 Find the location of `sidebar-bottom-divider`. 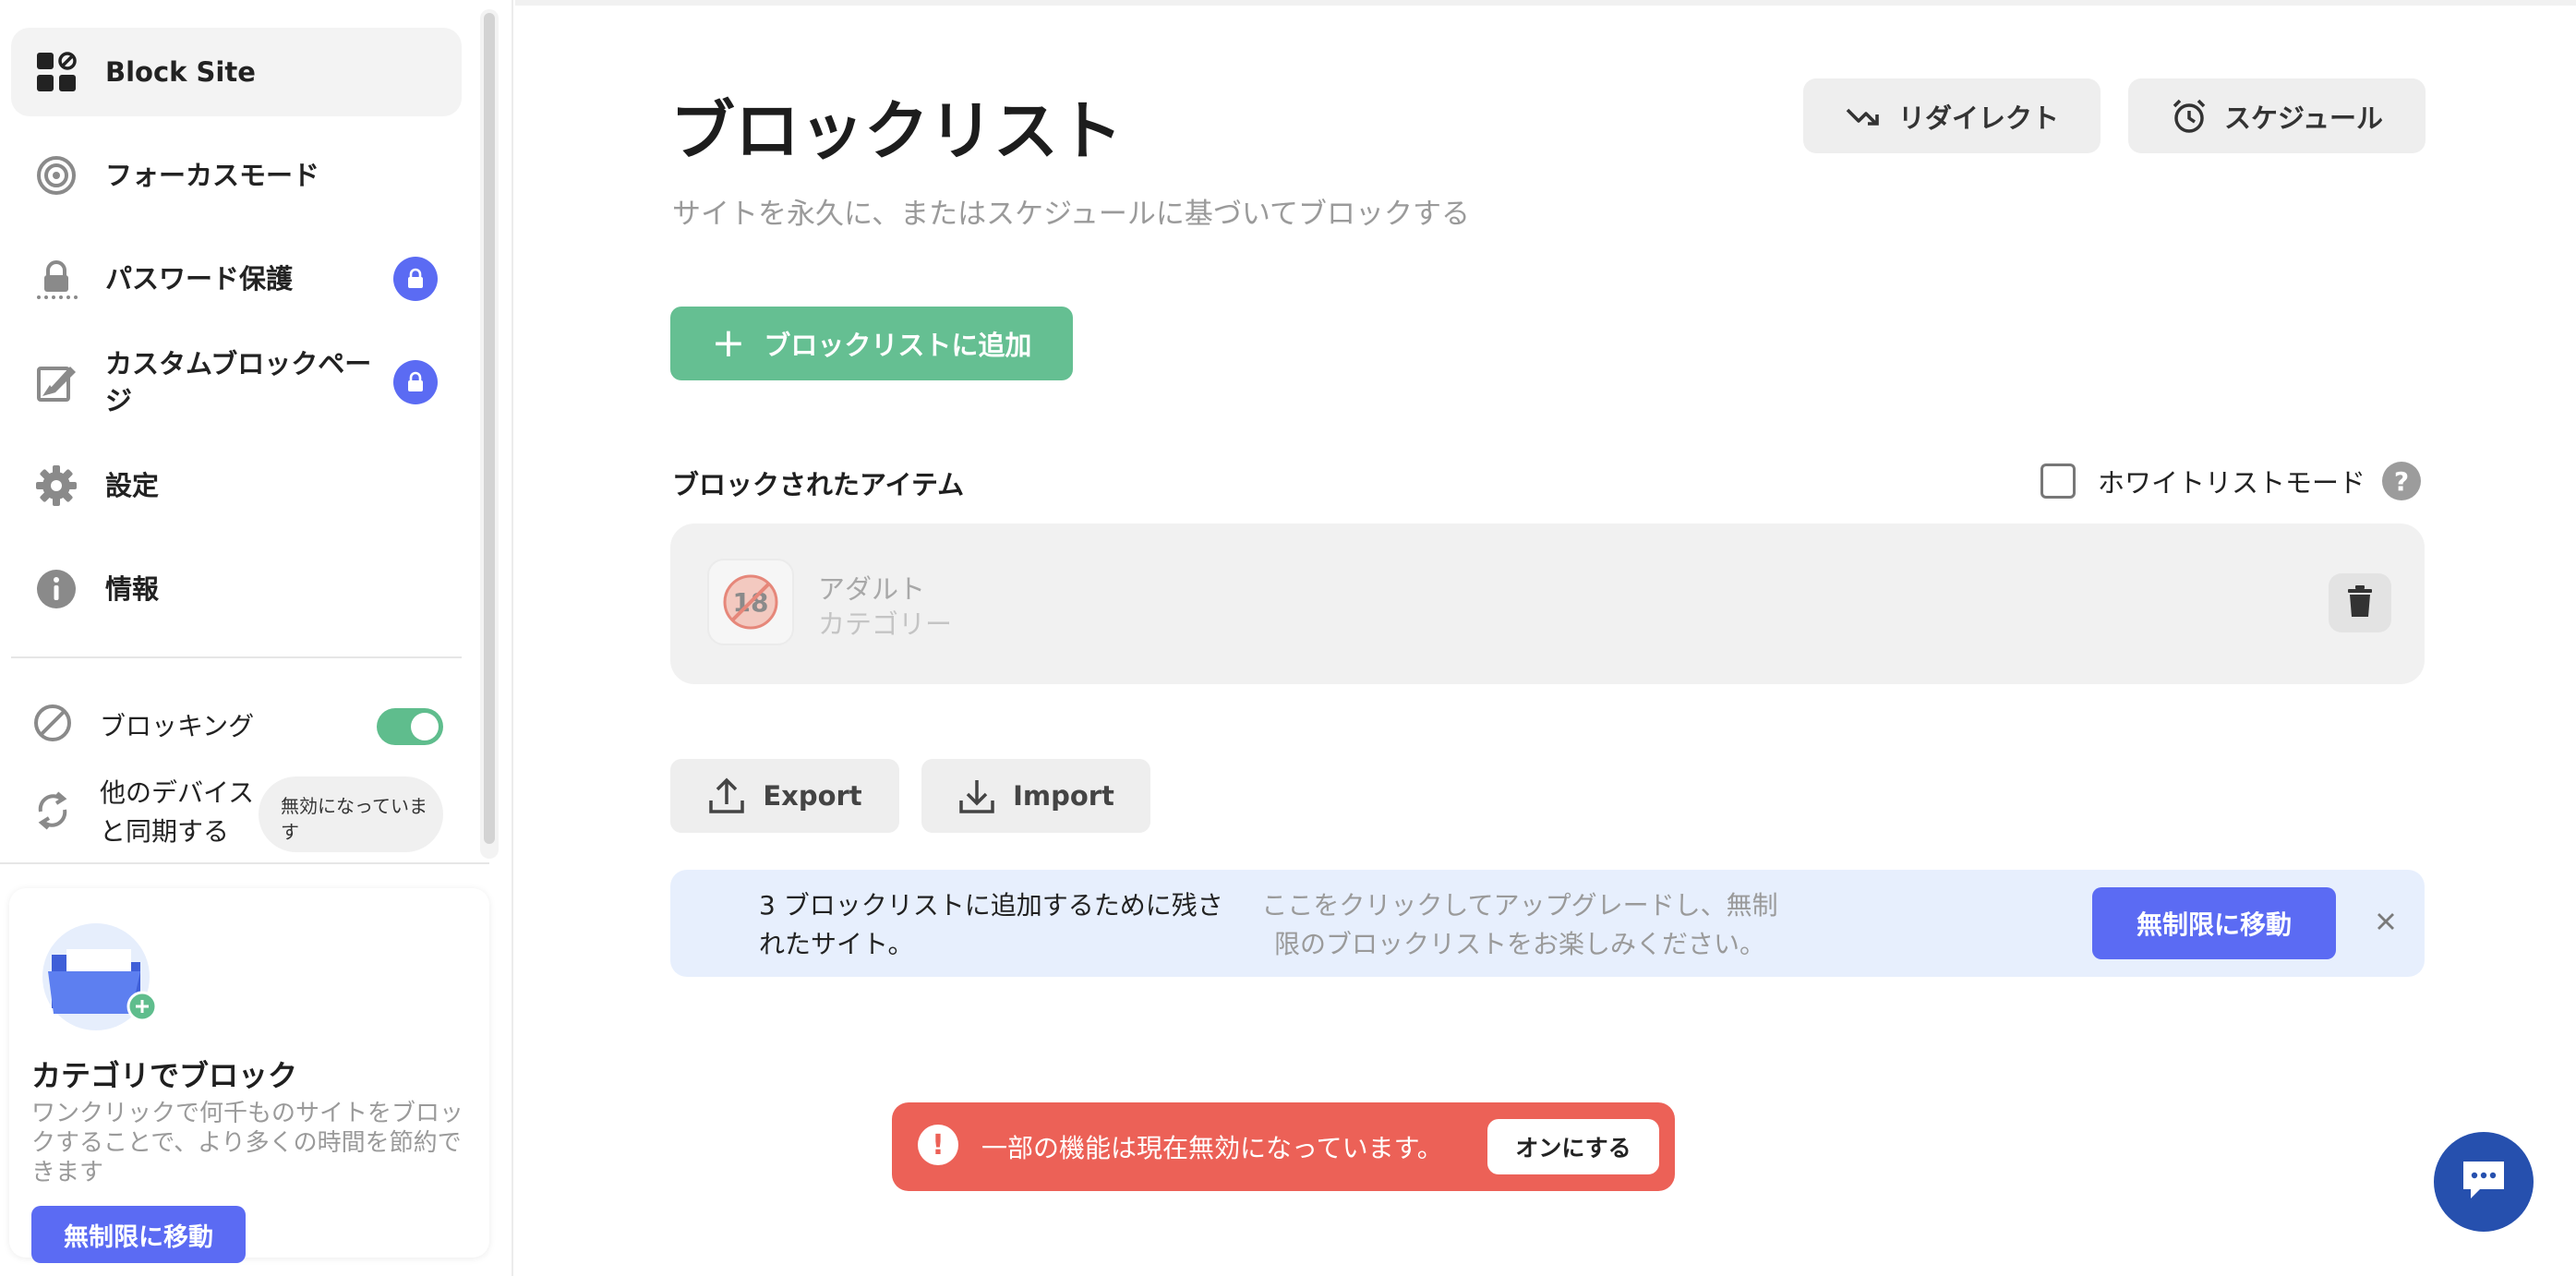

sidebar-bottom-divider is located at coordinates (244, 863).